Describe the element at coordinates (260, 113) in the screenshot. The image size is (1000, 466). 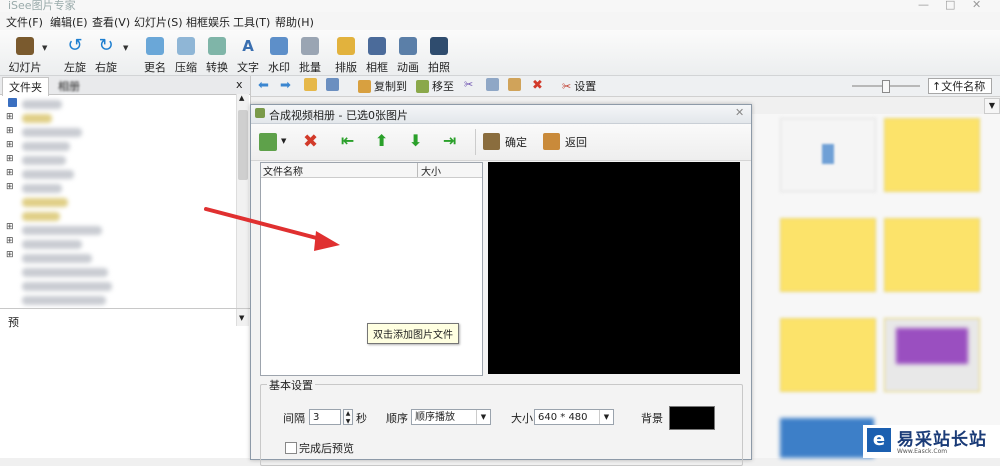
I see `dialog-icon` at that location.